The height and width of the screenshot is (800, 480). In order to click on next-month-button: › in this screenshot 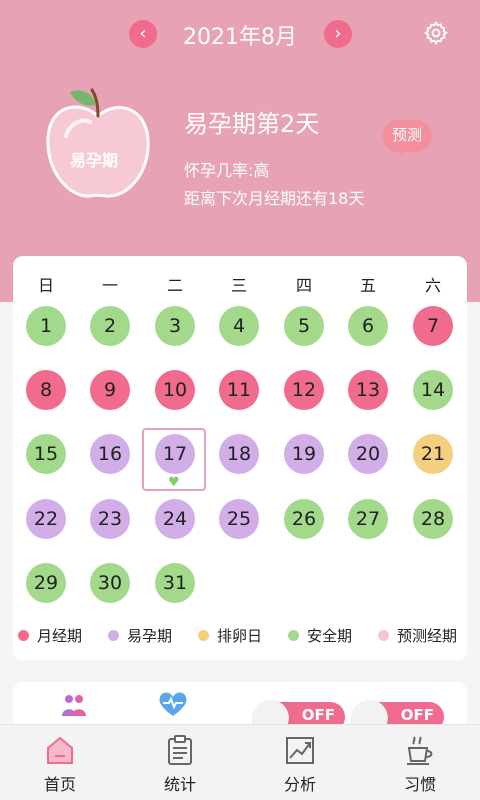, I will do `click(338, 34)`.